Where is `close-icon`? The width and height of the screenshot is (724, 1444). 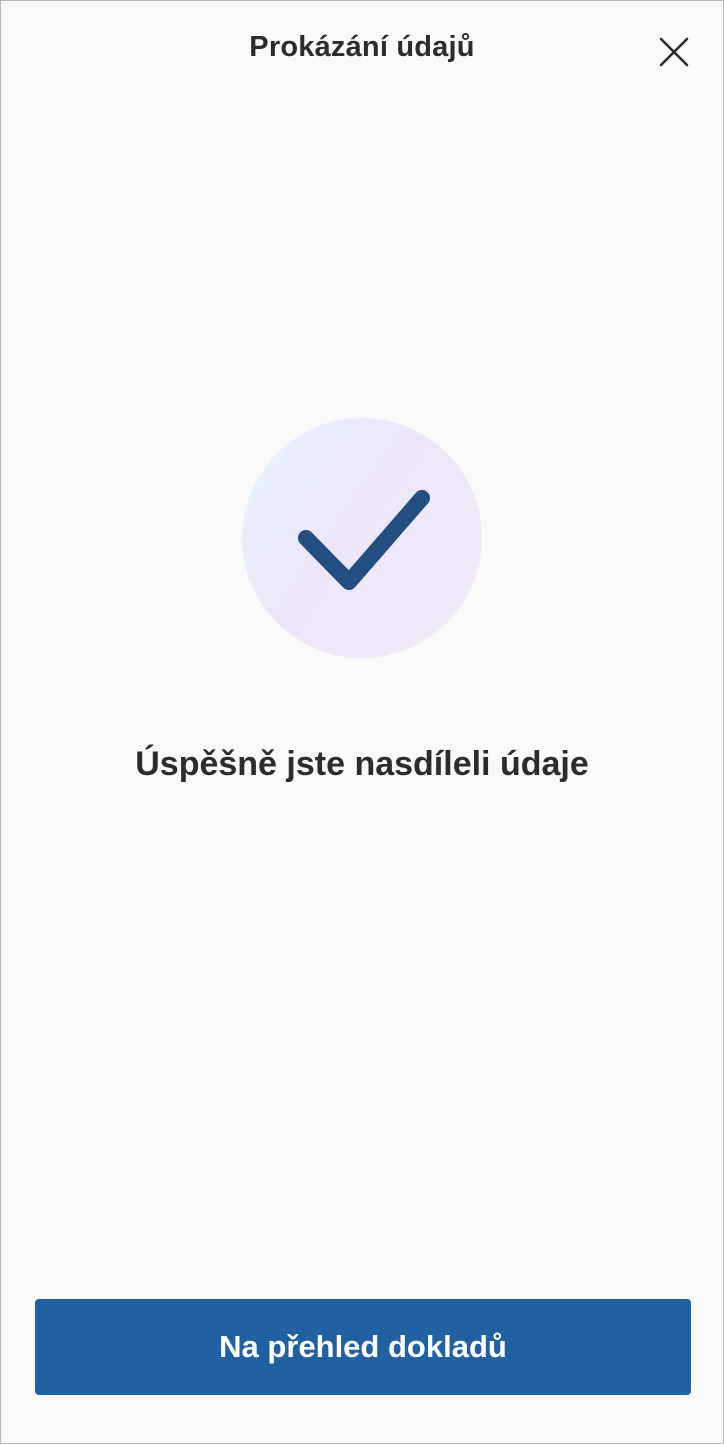 close-icon is located at coordinates (674, 52).